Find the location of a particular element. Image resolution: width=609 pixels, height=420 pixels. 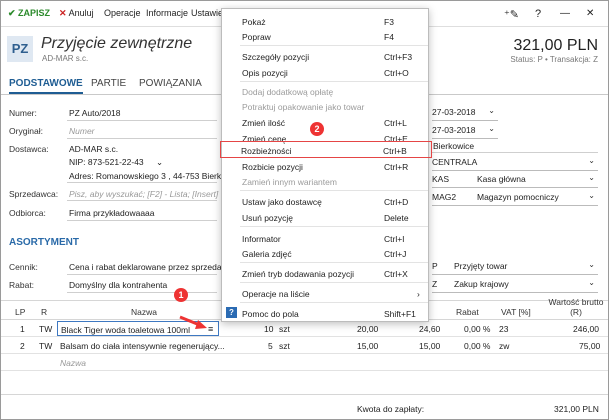

purchase-type-code: Z is located at coordinates (435, 284).